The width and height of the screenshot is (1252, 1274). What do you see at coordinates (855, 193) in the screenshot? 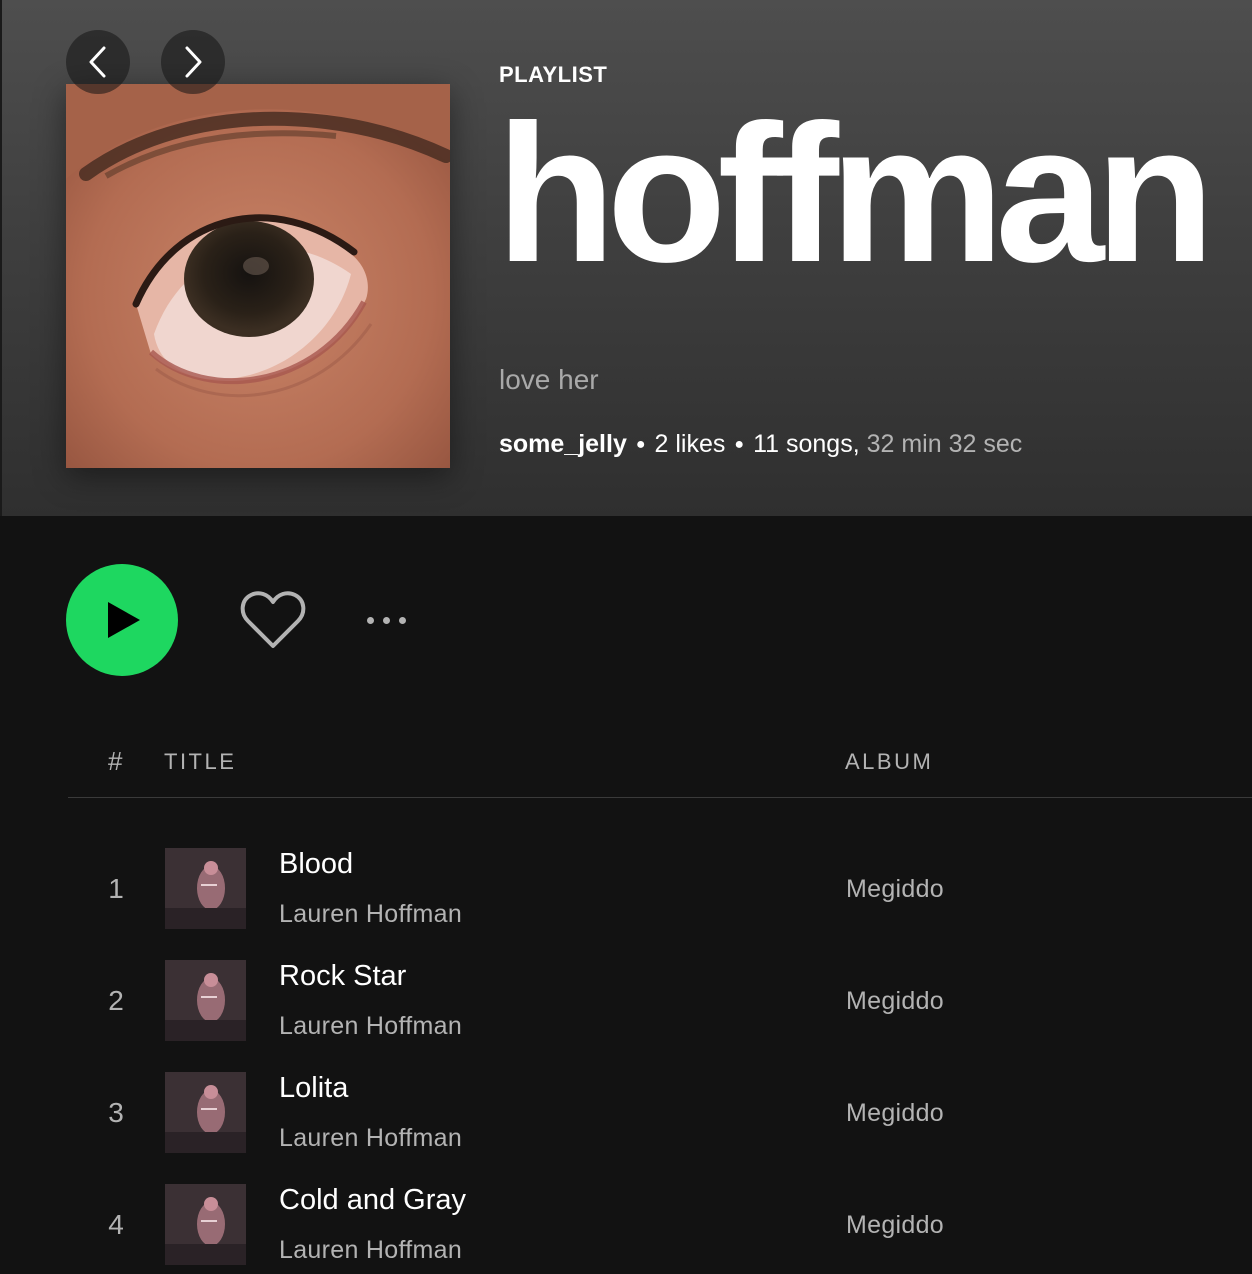
I see `playlist-title: hoffman` at bounding box center [855, 193].